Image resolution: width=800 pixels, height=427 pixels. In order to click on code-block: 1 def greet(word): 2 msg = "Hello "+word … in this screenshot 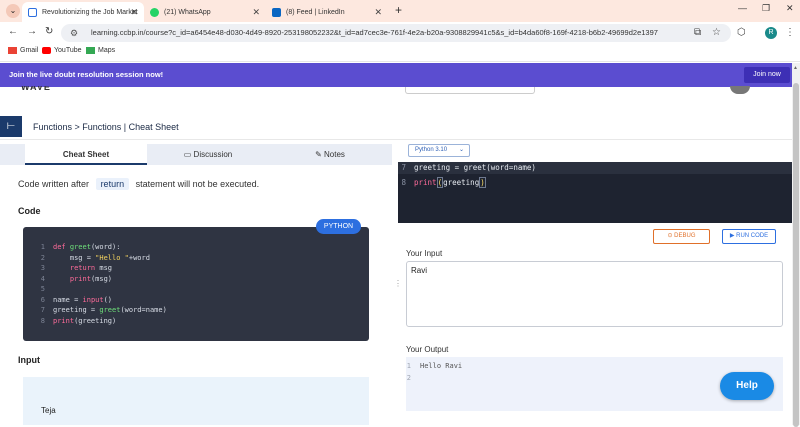, I will do `click(196, 284)`.